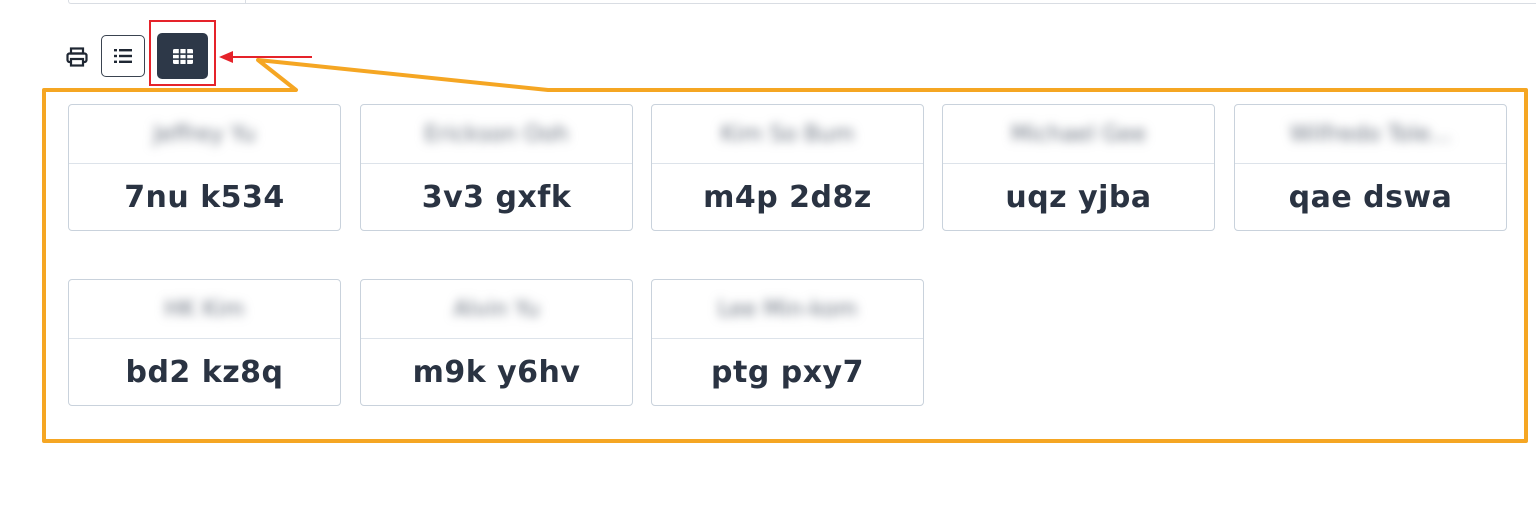 This screenshot has width=1536, height=514. I want to click on card-code: qae dswa, so click(1370, 197).